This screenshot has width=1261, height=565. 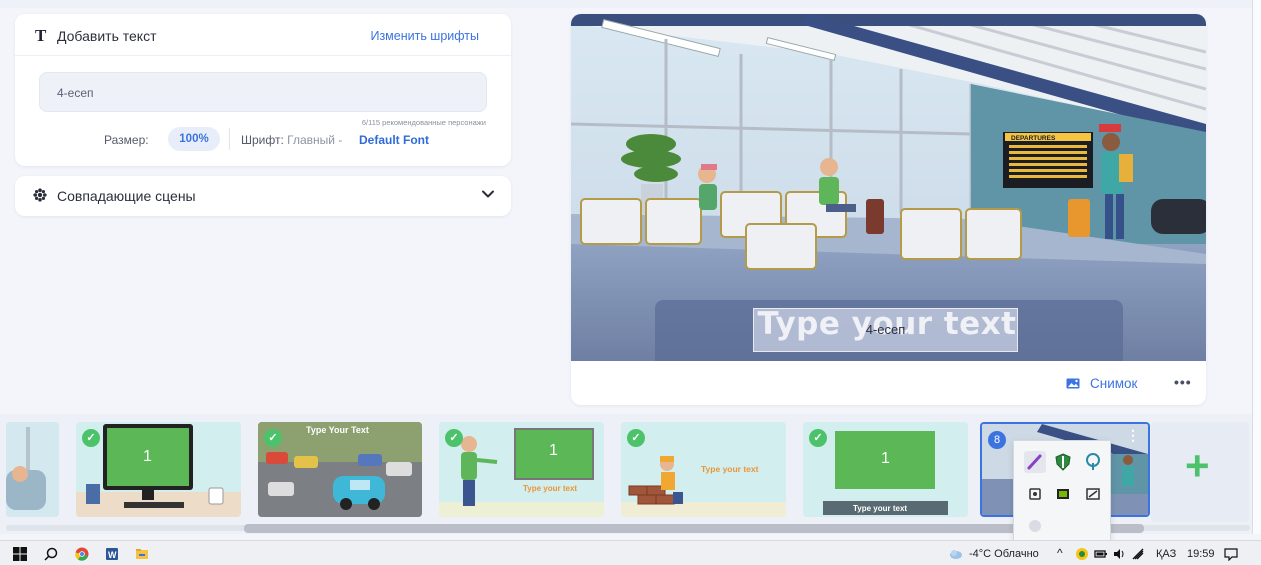 I want to click on font-select: Default Font, so click(x=394, y=140).